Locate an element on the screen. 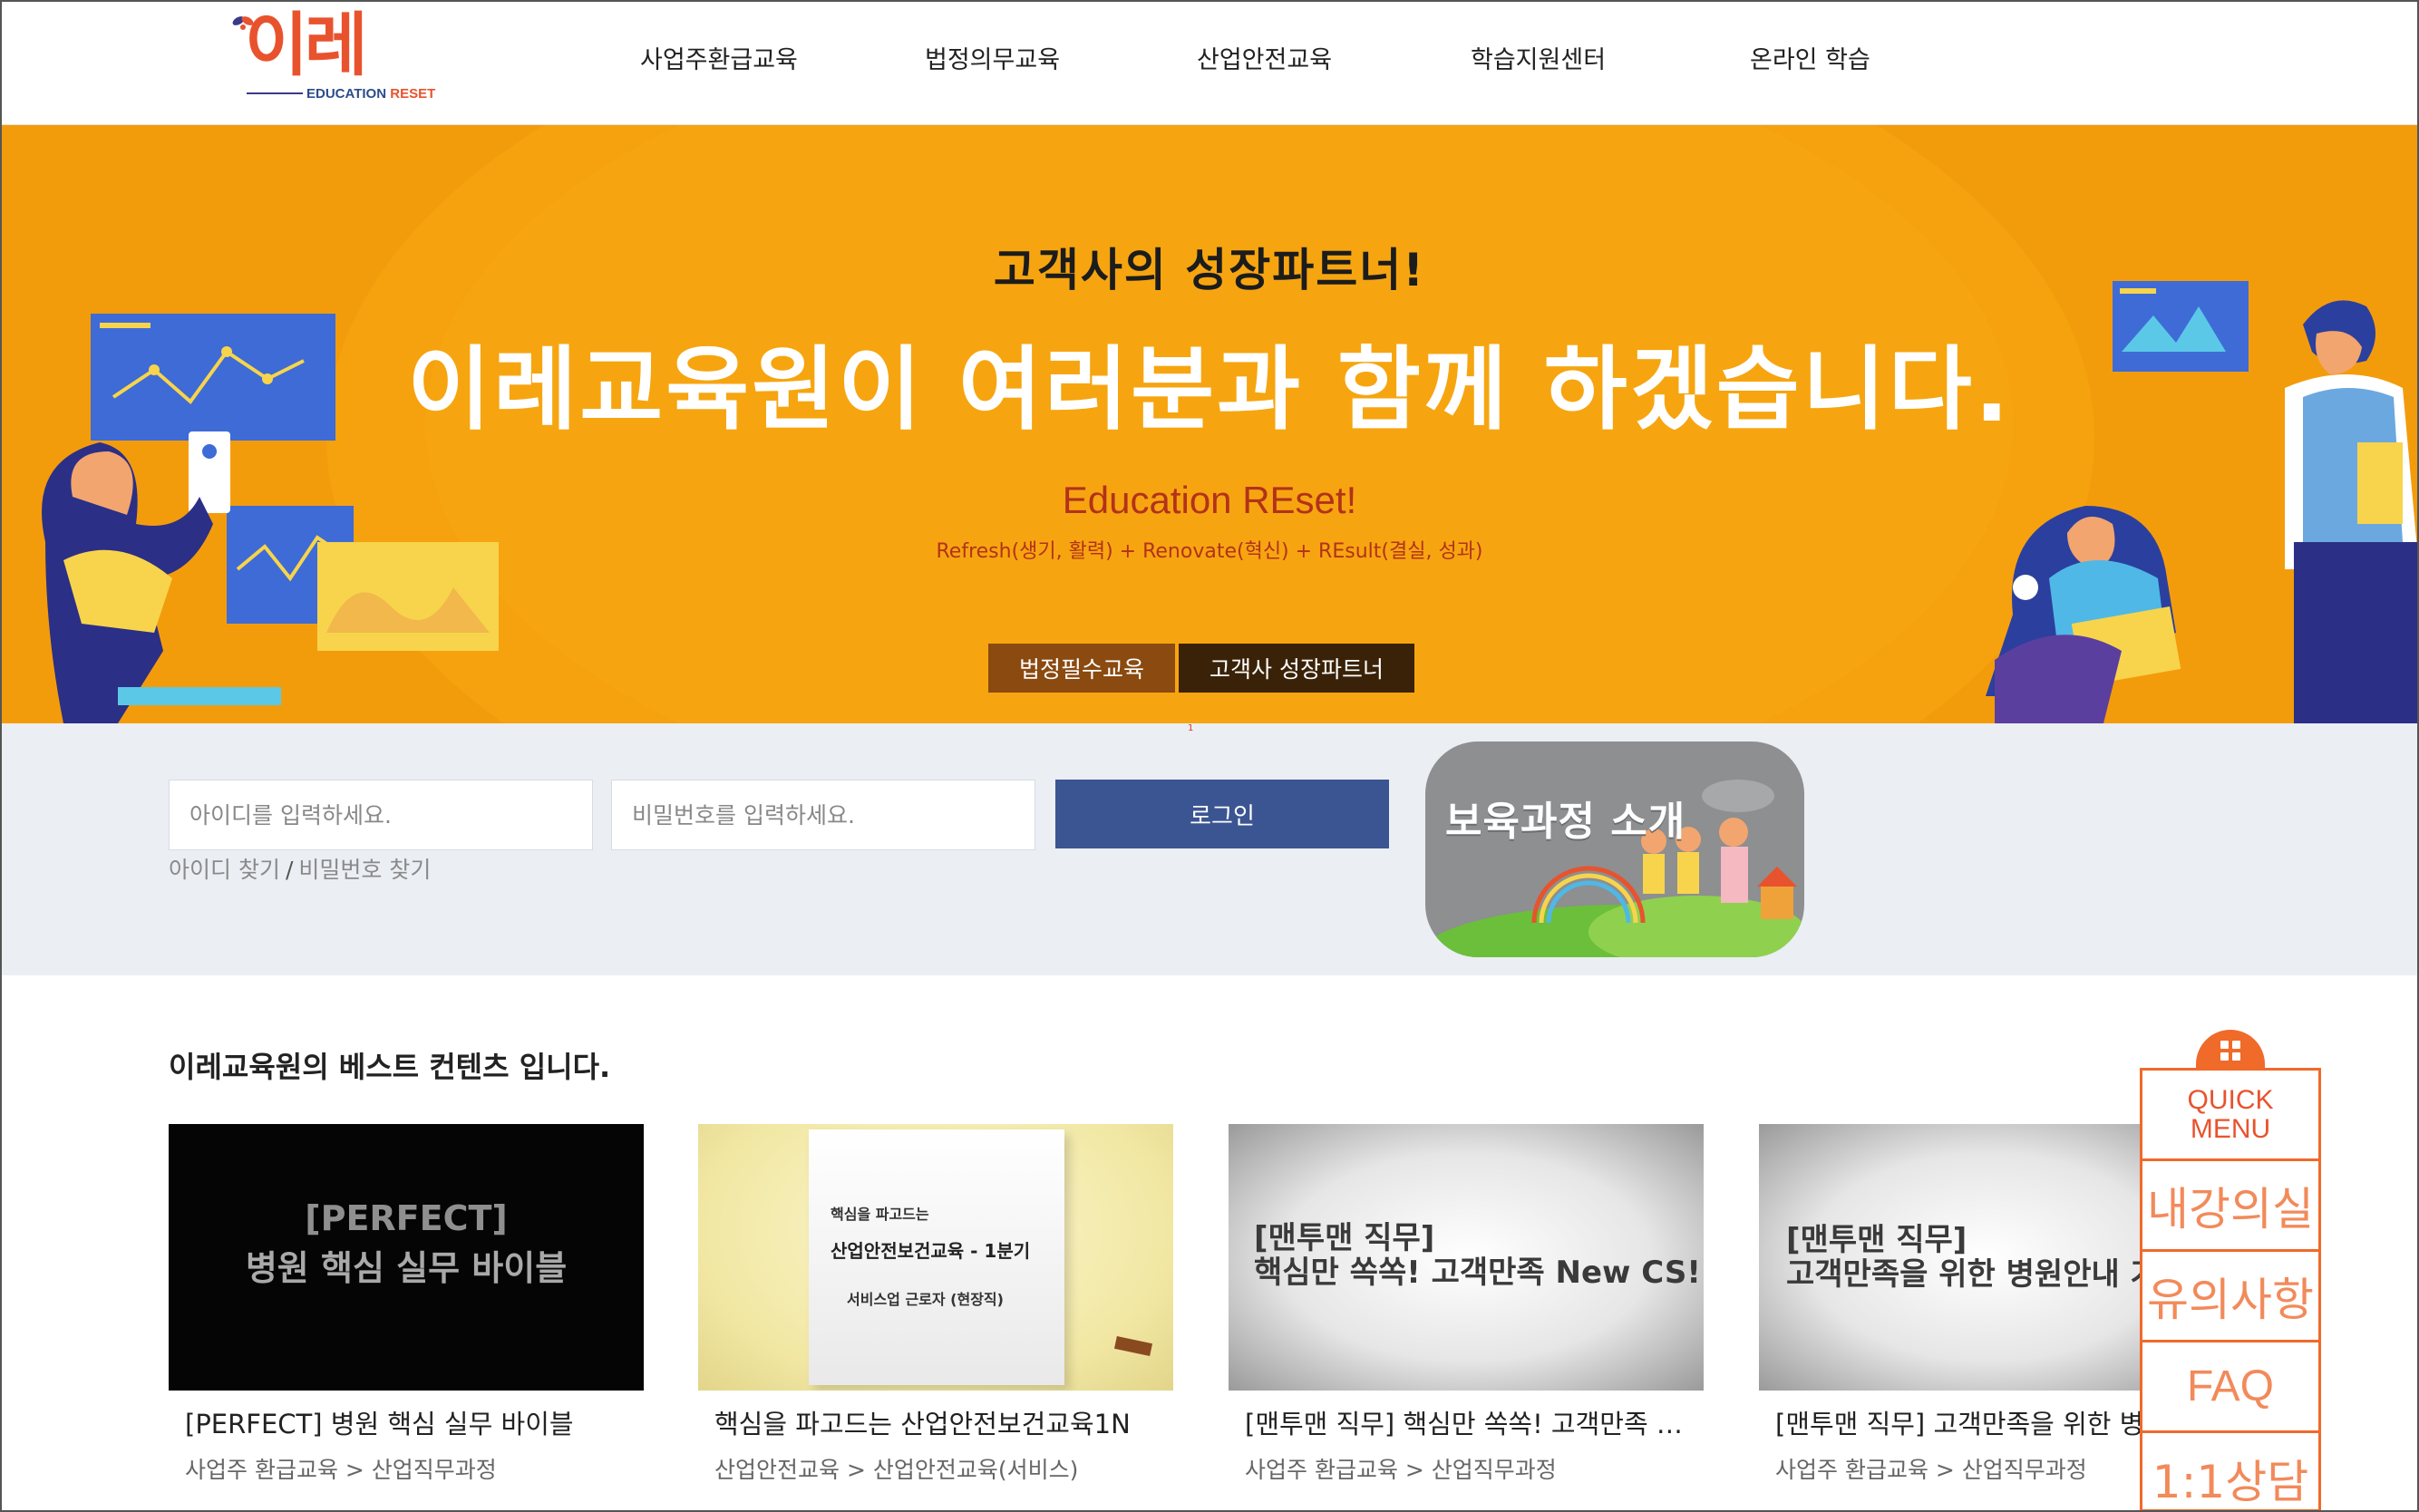 The image size is (2419, 1512). thumb-text: 고객만족을 위한 병원안내 가 is located at coordinates (1963, 1274).